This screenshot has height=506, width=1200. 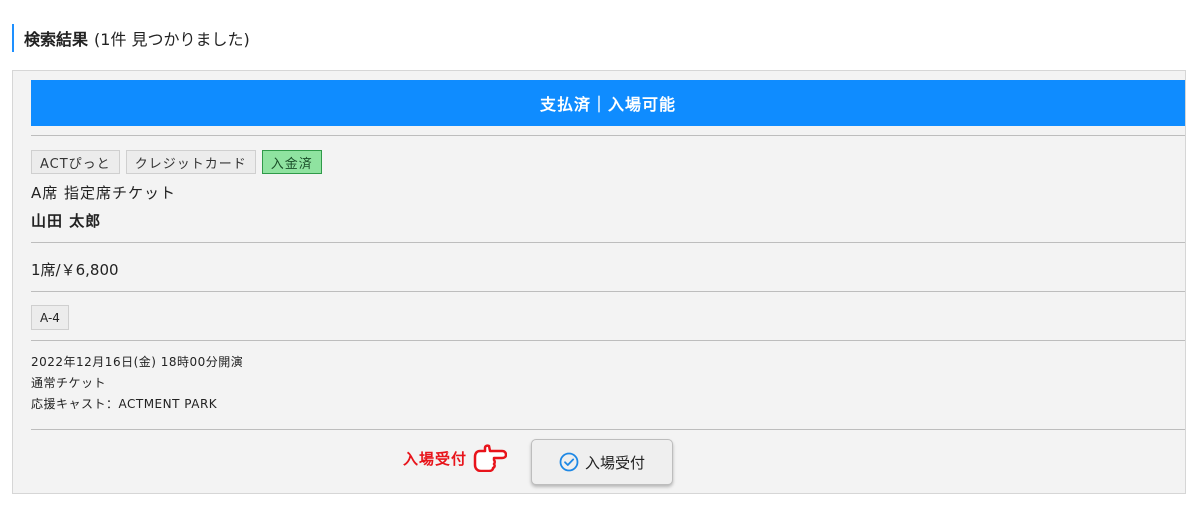 I want to click on ticket-type: 通常チケット, so click(x=69, y=383).